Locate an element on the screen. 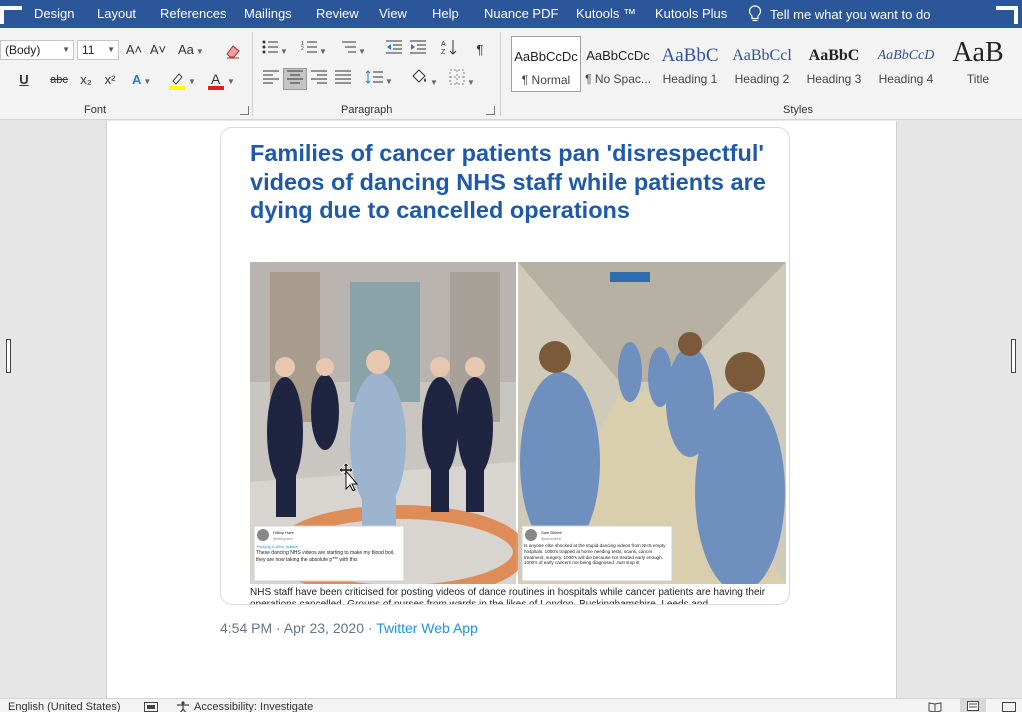 The image size is (1022, 712). underline-button: U is located at coordinates (24, 80).